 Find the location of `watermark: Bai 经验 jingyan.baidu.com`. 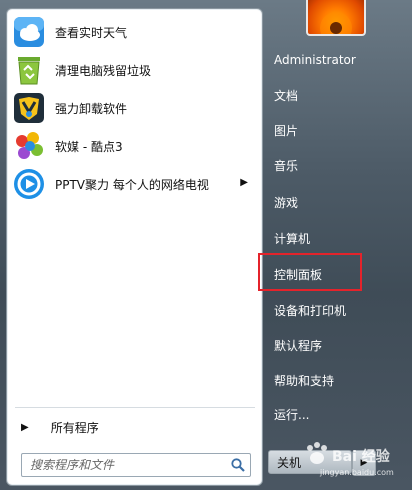

watermark: Bai 经验 jingyan.baidu.com is located at coordinates (354, 461).